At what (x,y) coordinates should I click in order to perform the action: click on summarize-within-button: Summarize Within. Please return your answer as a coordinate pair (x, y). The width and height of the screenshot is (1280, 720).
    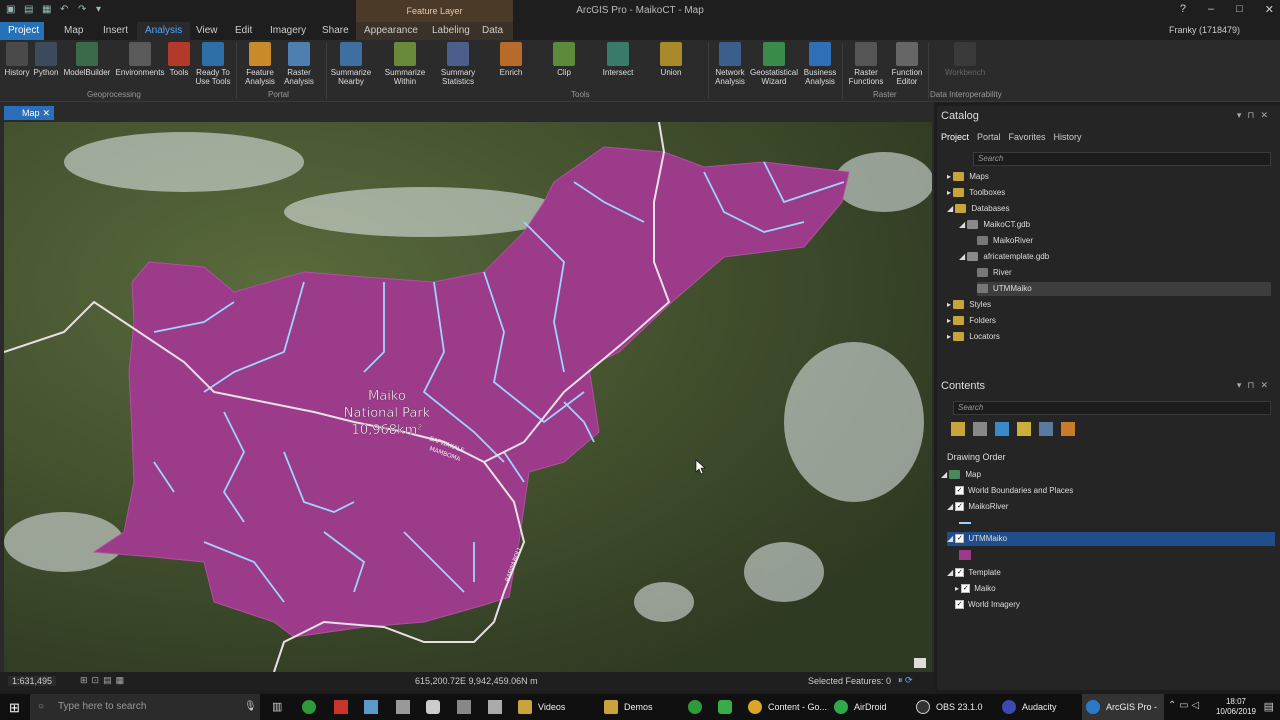
    Looking at the image, I should click on (405, 64).